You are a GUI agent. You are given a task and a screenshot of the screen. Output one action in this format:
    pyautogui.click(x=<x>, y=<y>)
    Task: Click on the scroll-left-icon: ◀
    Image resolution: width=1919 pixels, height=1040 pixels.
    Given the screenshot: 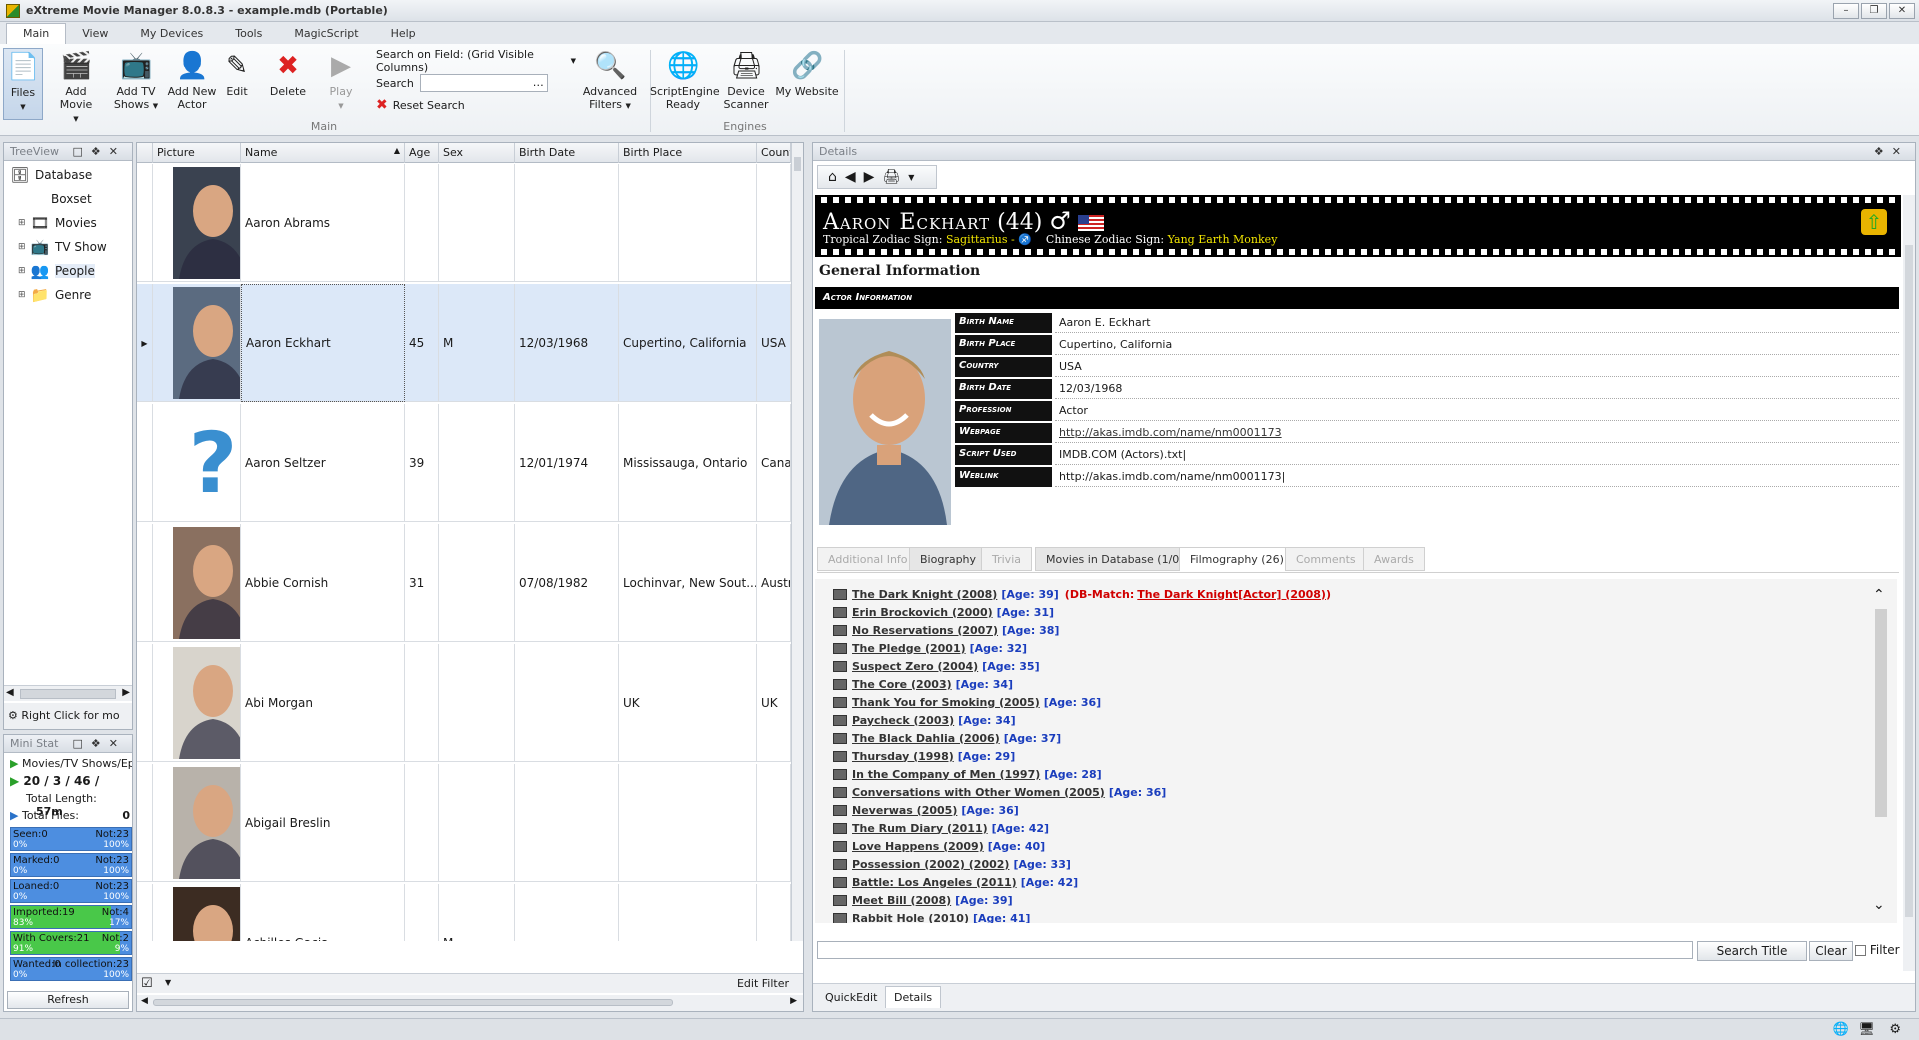 What is the action you would take?
    pyautogui.click(x=10, y=692)
    